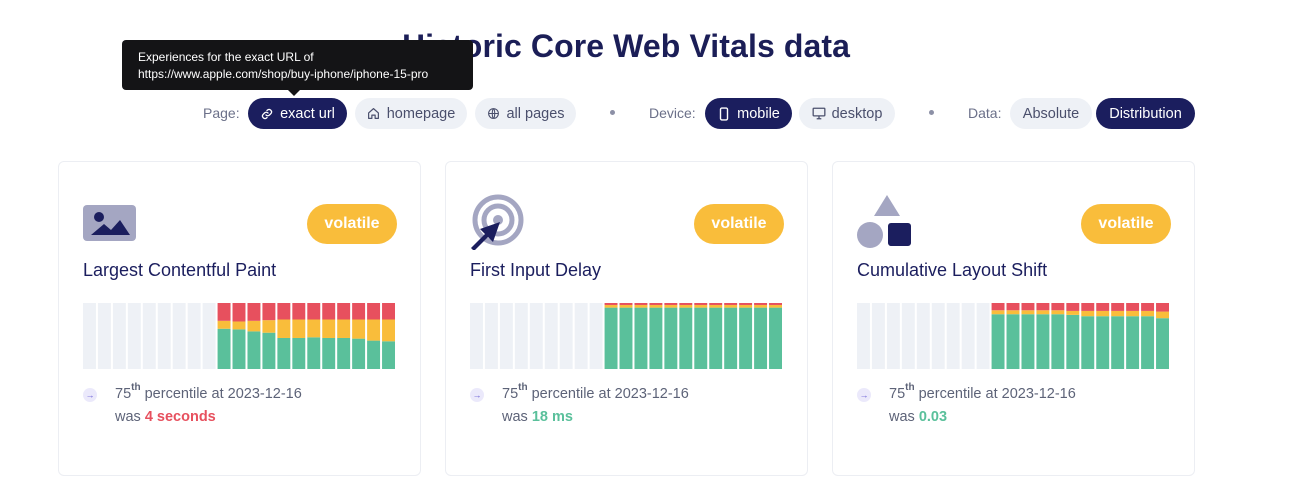  What do you see at coordinates (307, 113) in the screenshot?
I see `page-option-label: exact url` at bounding box center [307, 113].